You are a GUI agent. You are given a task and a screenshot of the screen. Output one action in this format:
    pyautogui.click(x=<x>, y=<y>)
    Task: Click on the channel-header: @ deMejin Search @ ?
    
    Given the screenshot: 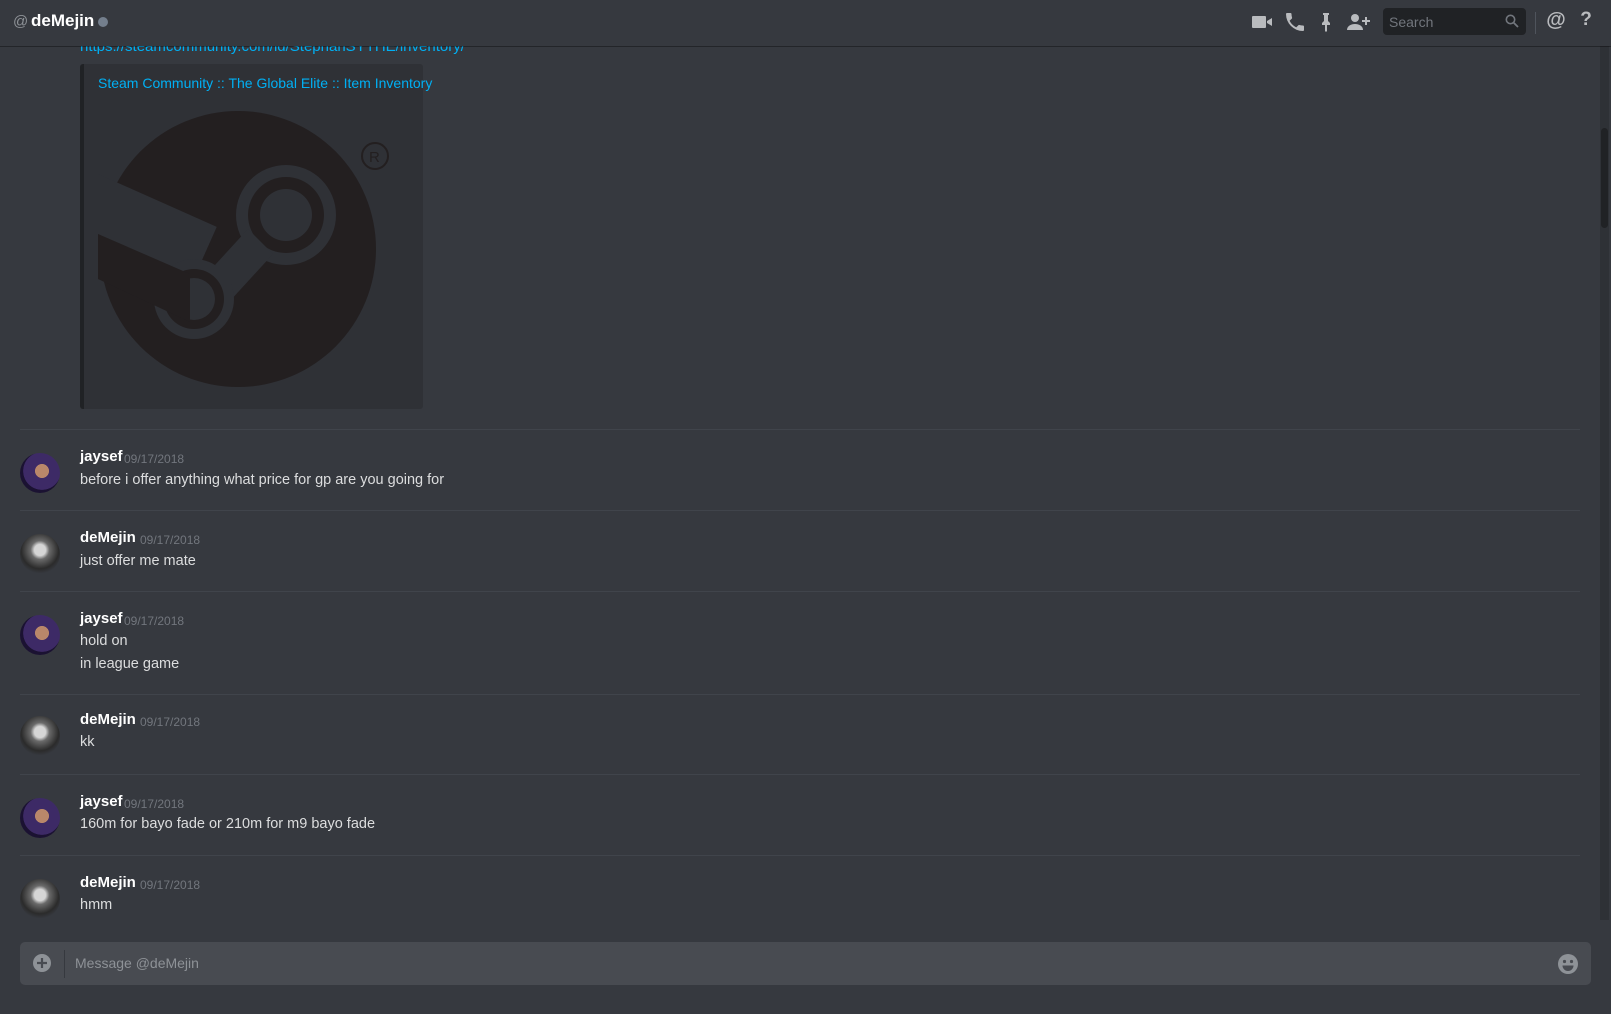 What is the action you would take?
    pyautogui.click(x=805, y=23)
    